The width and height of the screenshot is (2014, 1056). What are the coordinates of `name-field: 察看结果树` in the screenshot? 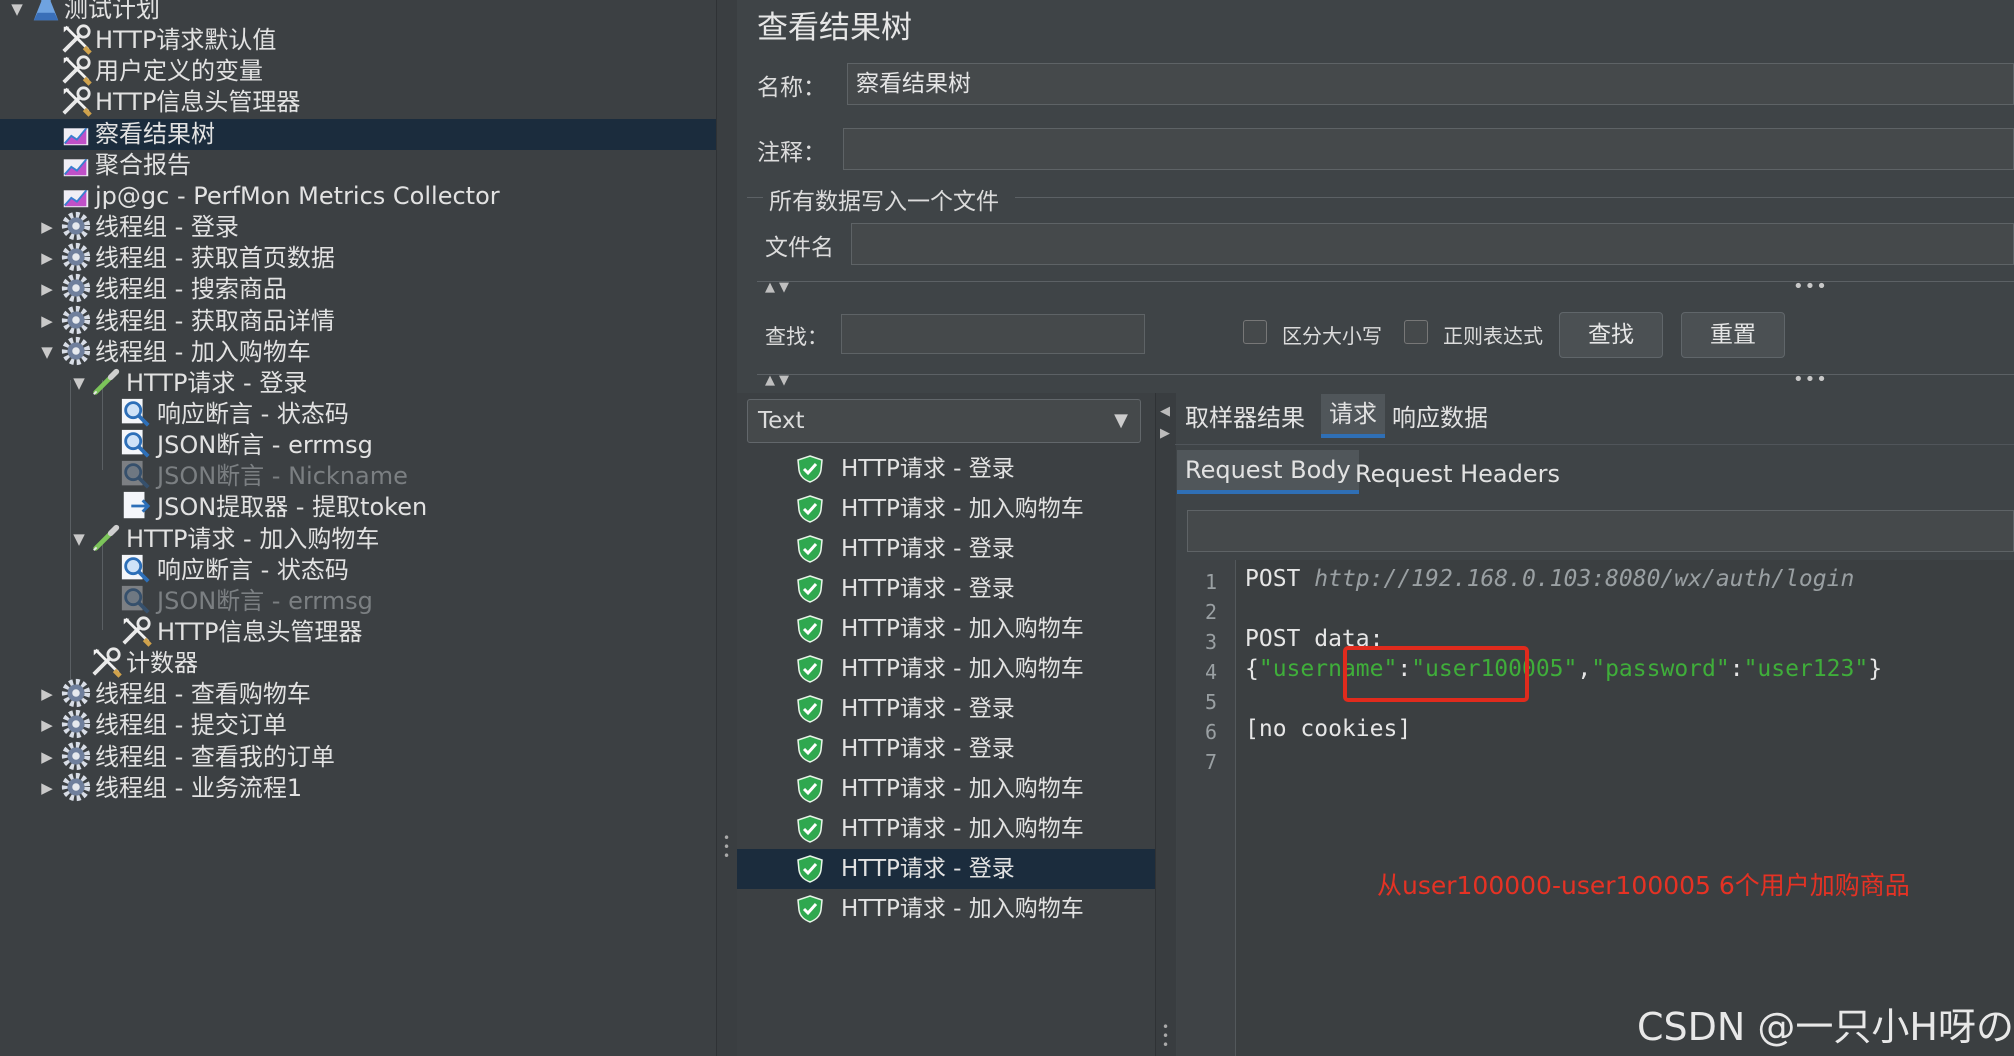 It's located at (1430, 84).